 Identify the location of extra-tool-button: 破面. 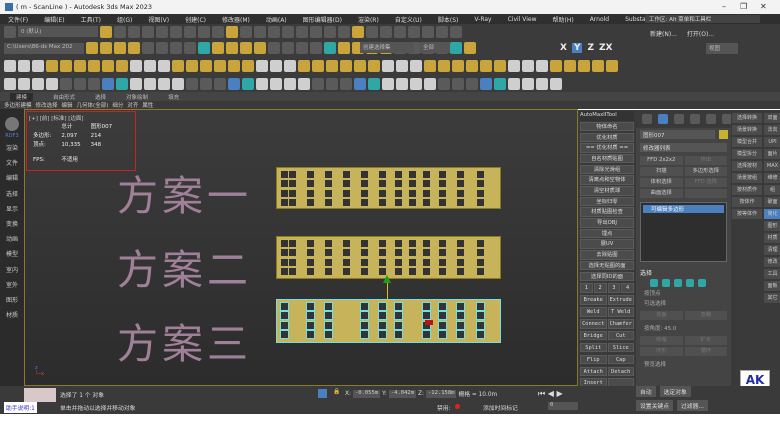
(772, 202).